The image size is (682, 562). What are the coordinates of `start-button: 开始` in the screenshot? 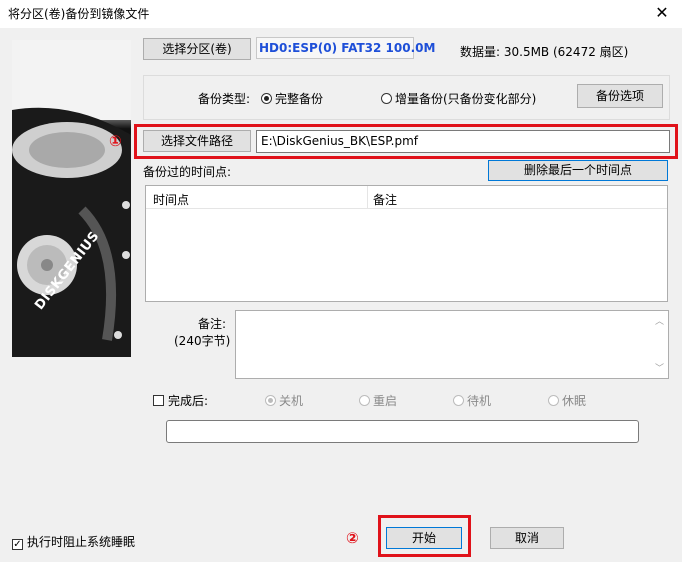 It's located at (424, 538).